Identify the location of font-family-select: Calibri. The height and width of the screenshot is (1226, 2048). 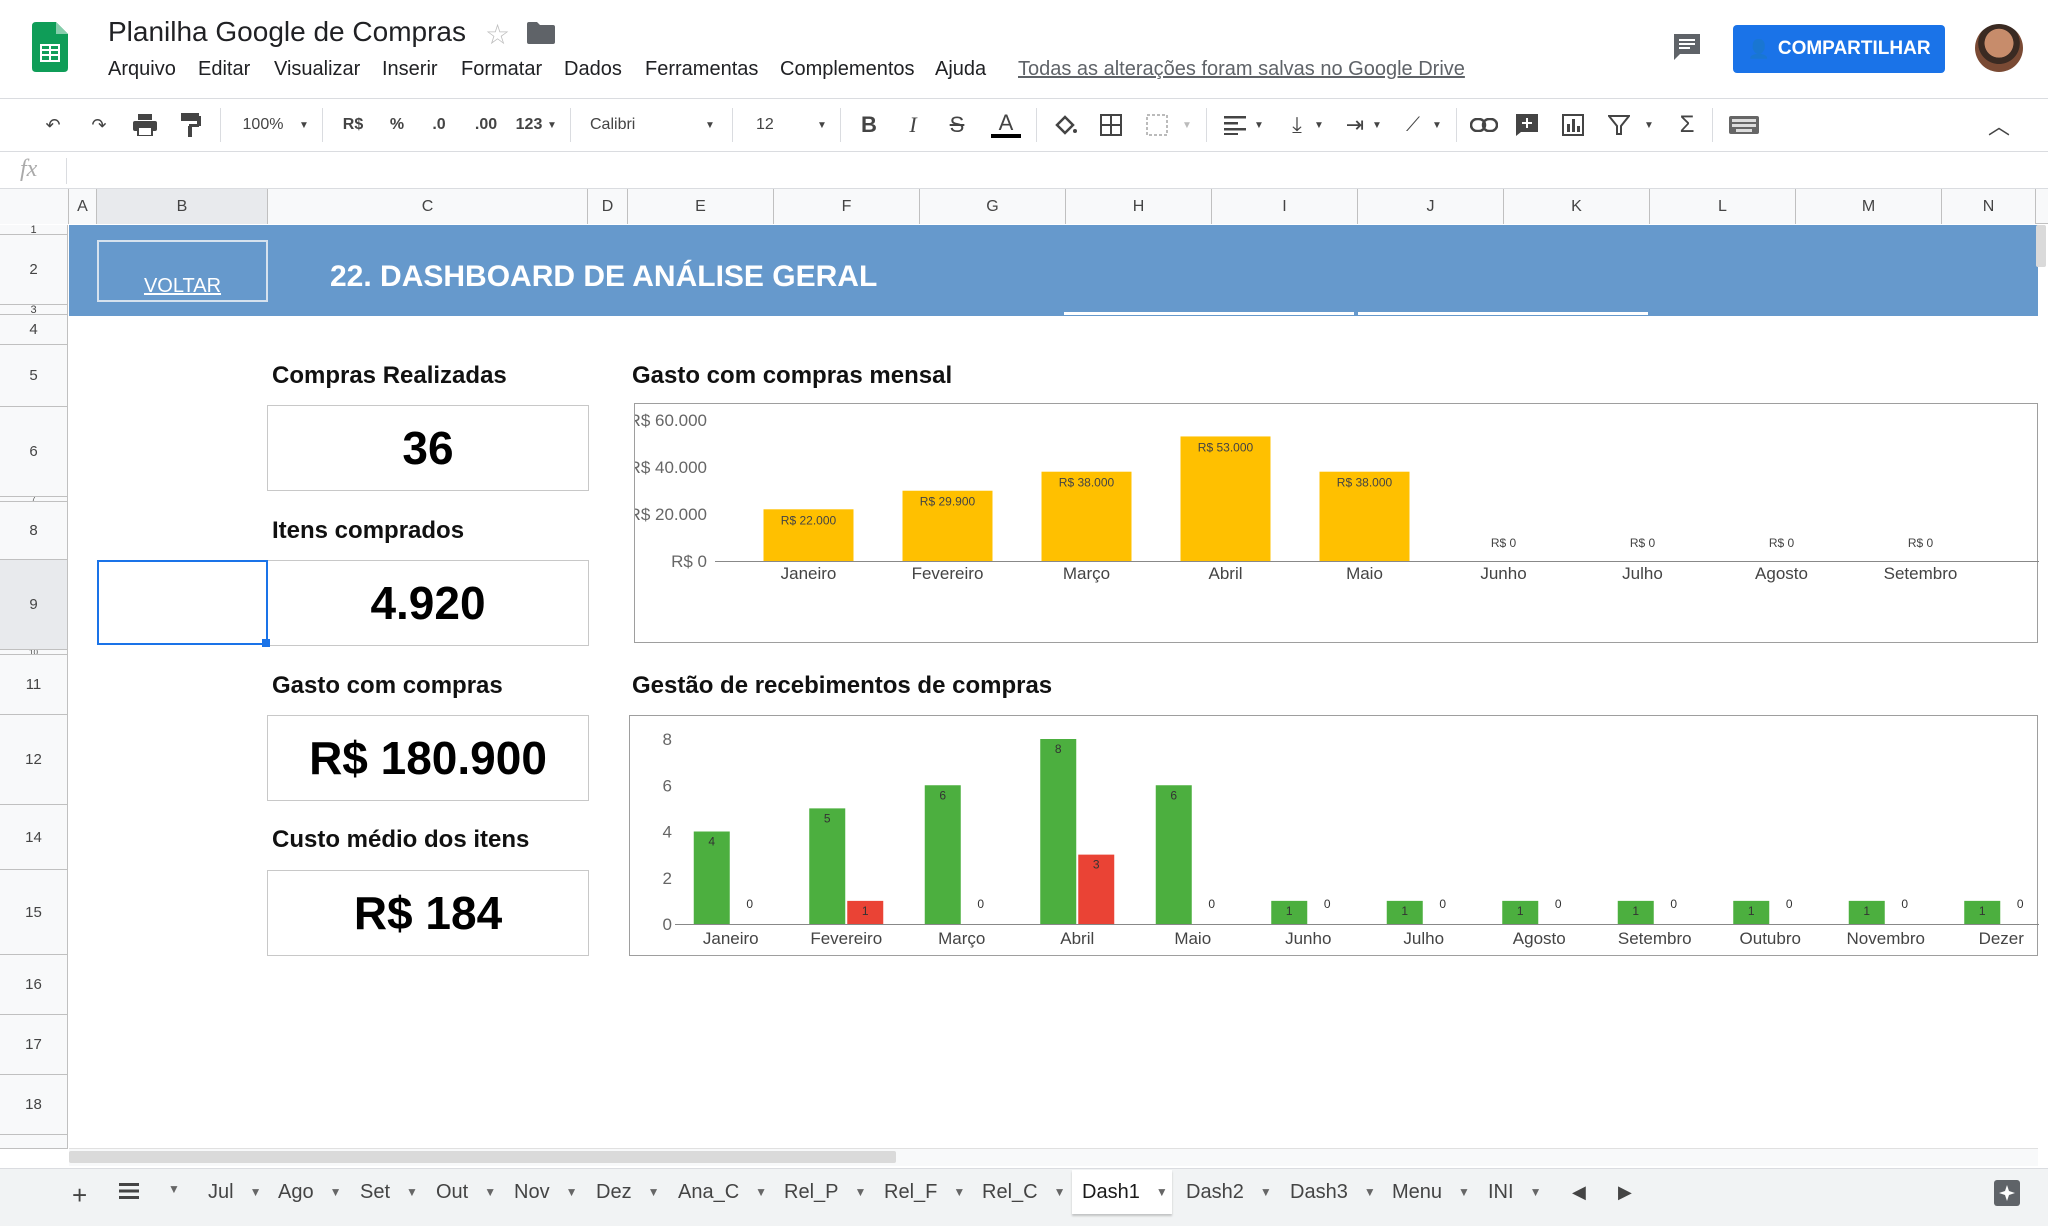
(620, 125).